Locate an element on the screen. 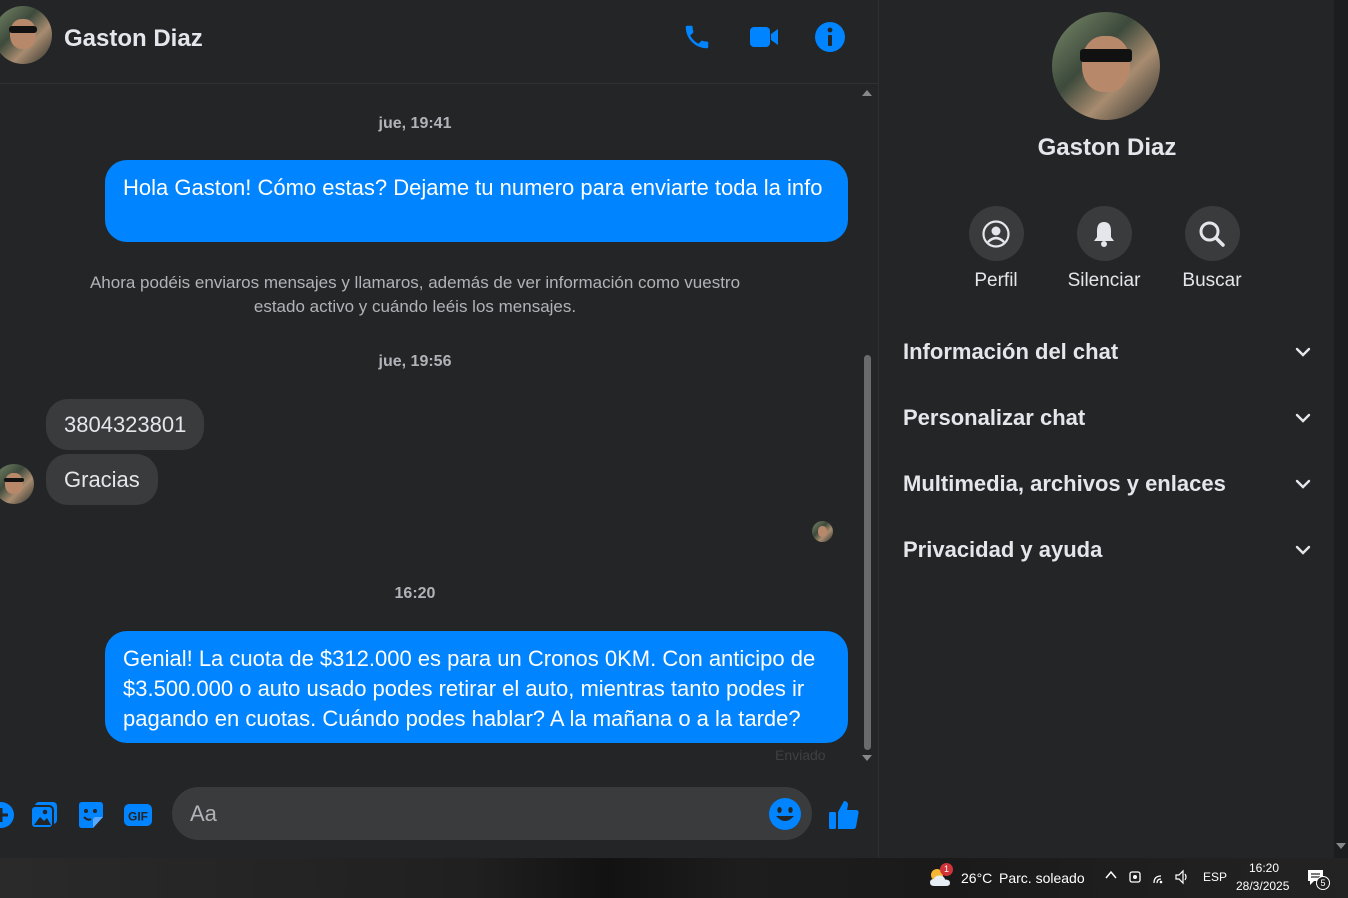  message-timestamp: 16:20 is located at coordinates (415, 593).